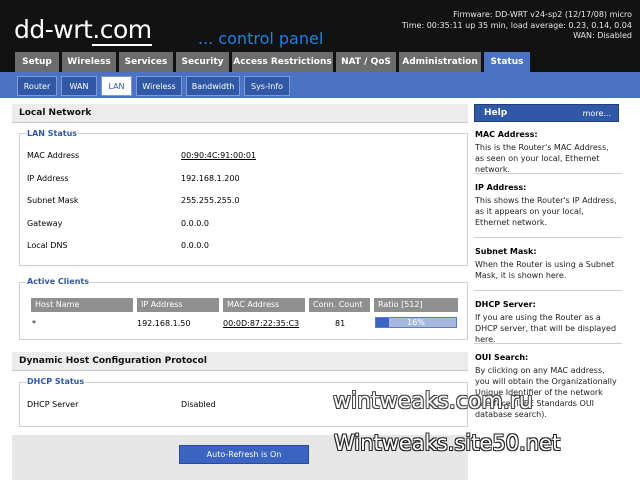 The height and width of the screenshot is (480, 640). Describe the element at coordinates (89, 62) in the screenshot. I see `tab-wireless: Wireless` at that location.